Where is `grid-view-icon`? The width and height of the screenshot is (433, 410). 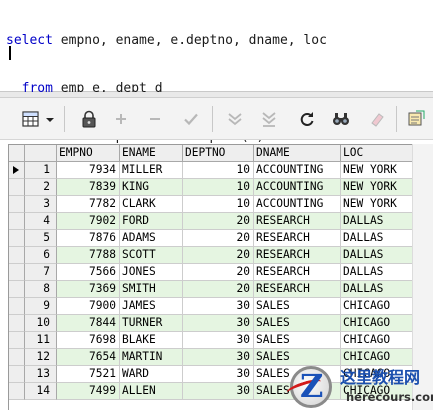
grid-view-icon is located at coordinates (31, 119).